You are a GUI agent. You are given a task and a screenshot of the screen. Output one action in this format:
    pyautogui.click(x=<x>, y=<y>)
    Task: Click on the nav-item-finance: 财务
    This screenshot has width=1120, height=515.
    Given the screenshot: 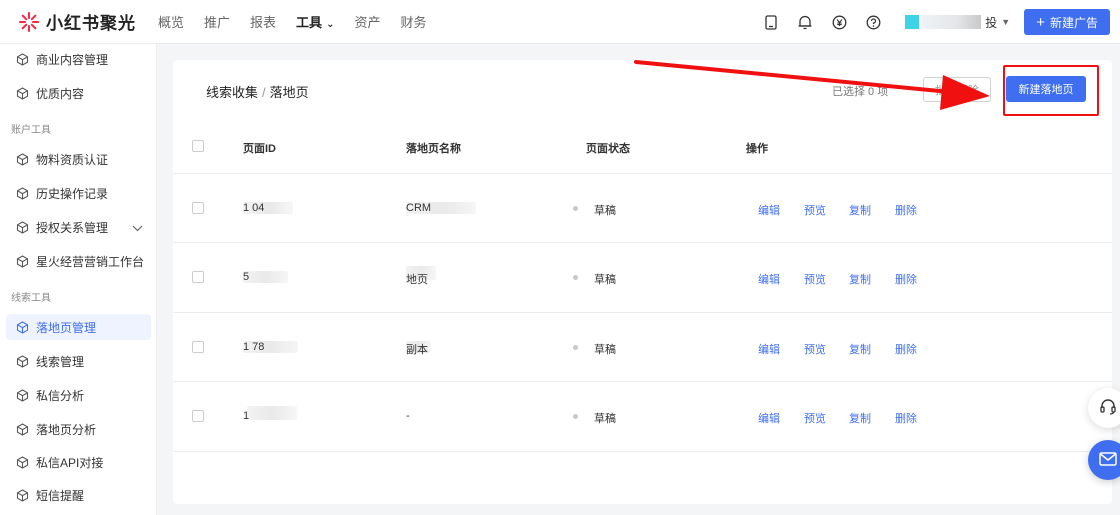 What is the action you would take?
    pyautogui.click(x=413, y=21)
    